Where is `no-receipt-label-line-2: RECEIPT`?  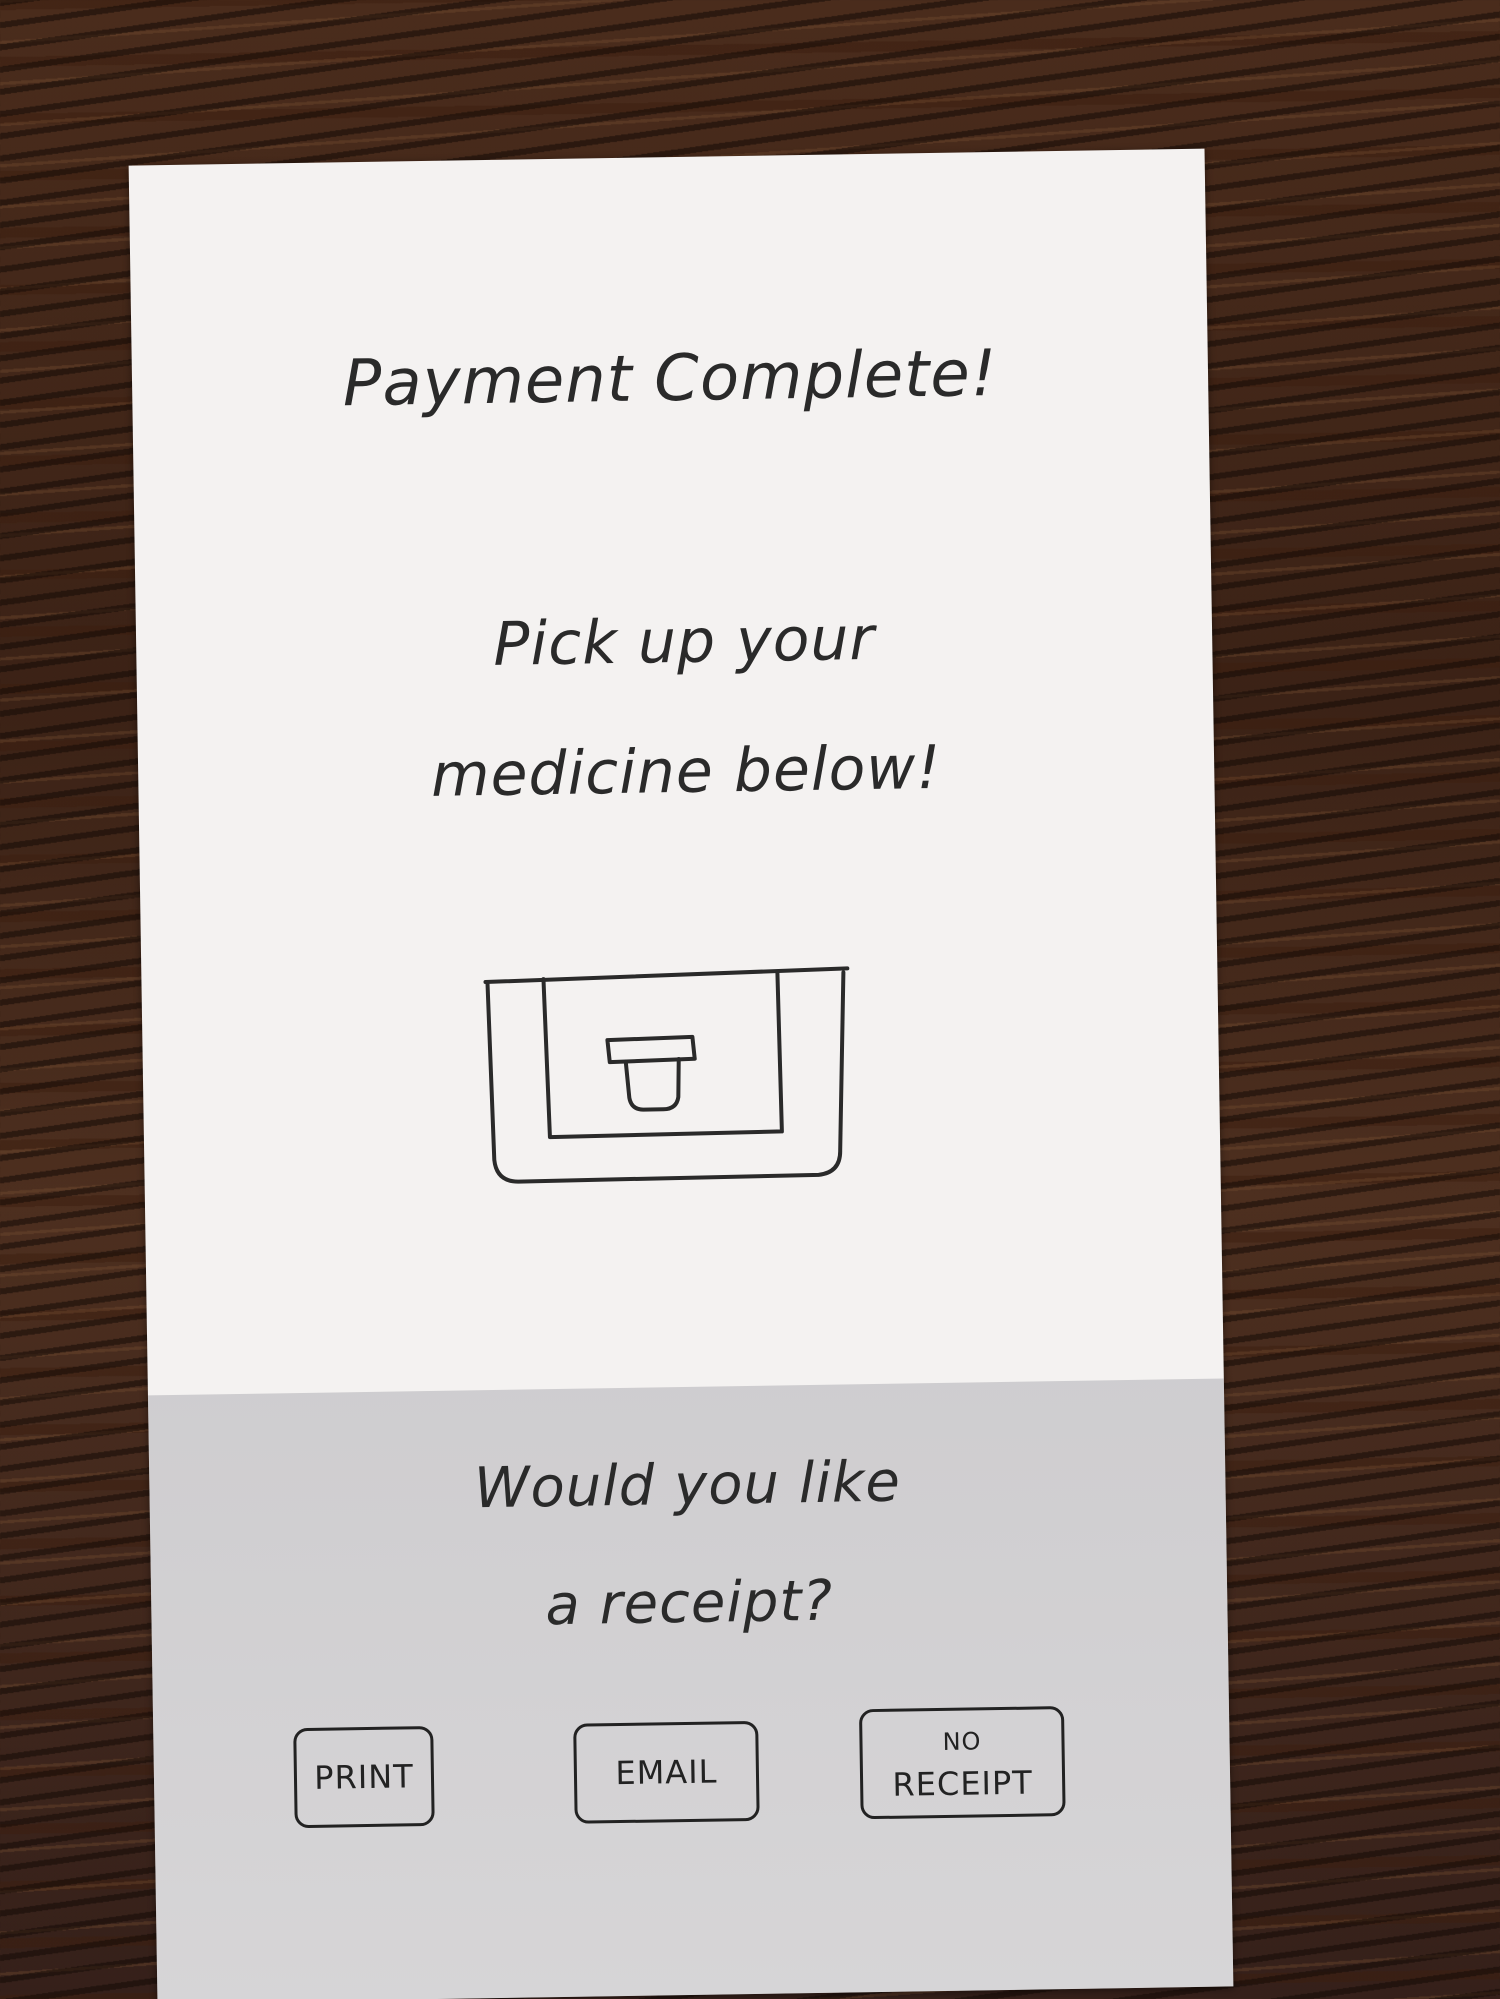
no-receipt-label-line-2: RECEIPT is located at coordinates (963, 1783).